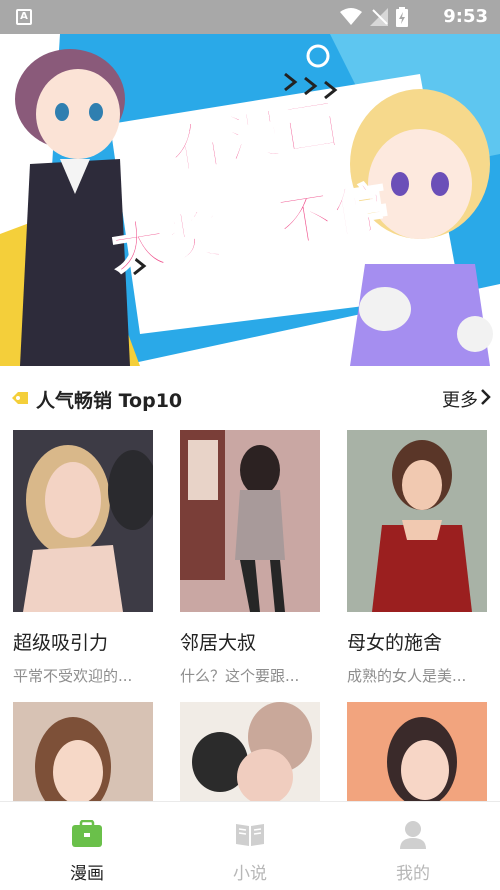 This screenshot has height=890, width=500. I want to click on chevron-right-icon, so click(486, 397).